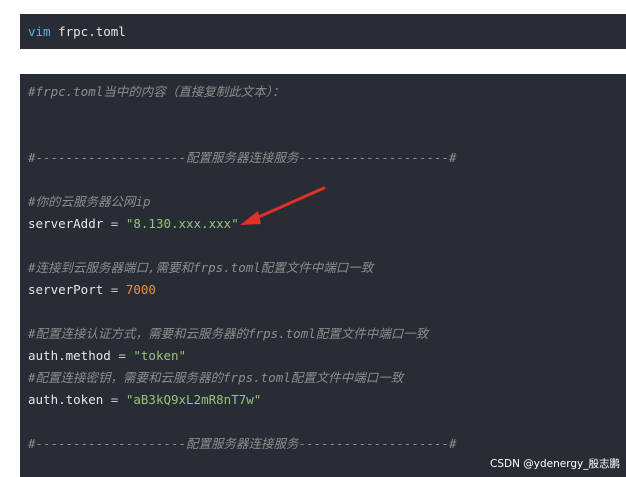 Image resolution: width=626 pixels, height=477 pixels. I want to click on command-code-block: vim frpc.toml, so click(323, 31).